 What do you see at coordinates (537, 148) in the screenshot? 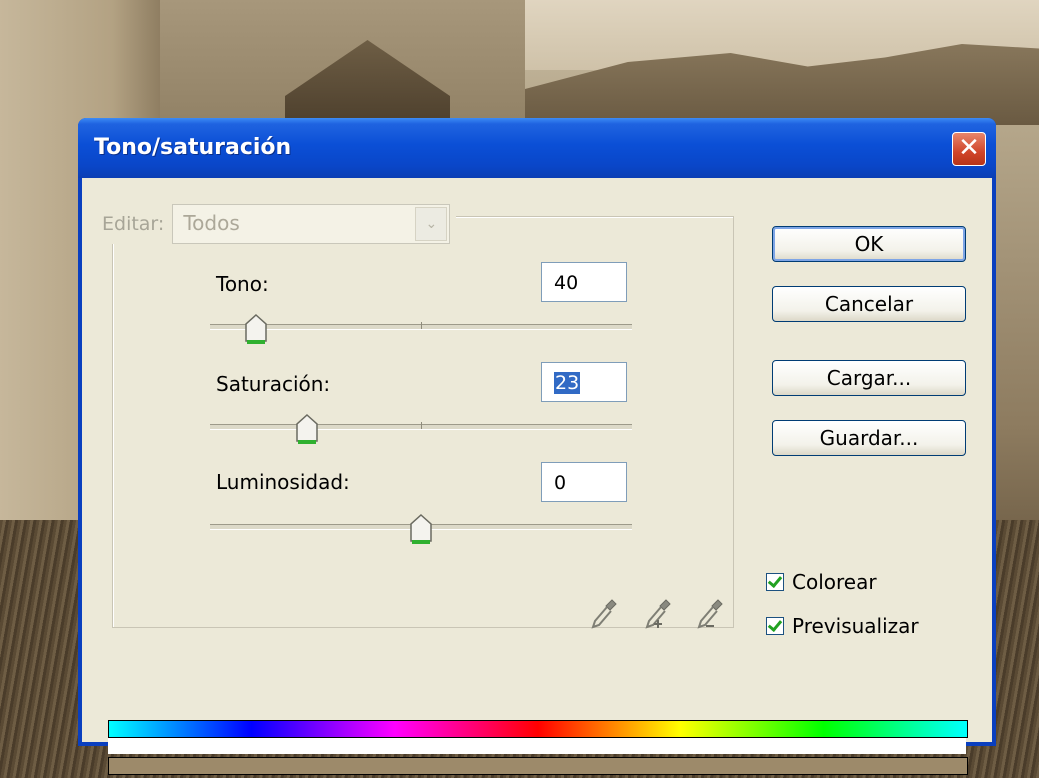
I see `title-bar: Tono/saturación ✕` at bounding box center [537, 148].